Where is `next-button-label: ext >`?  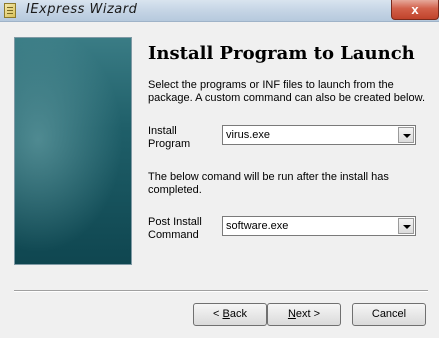
next-button-label: ext > is located at coordinates (308, 314).